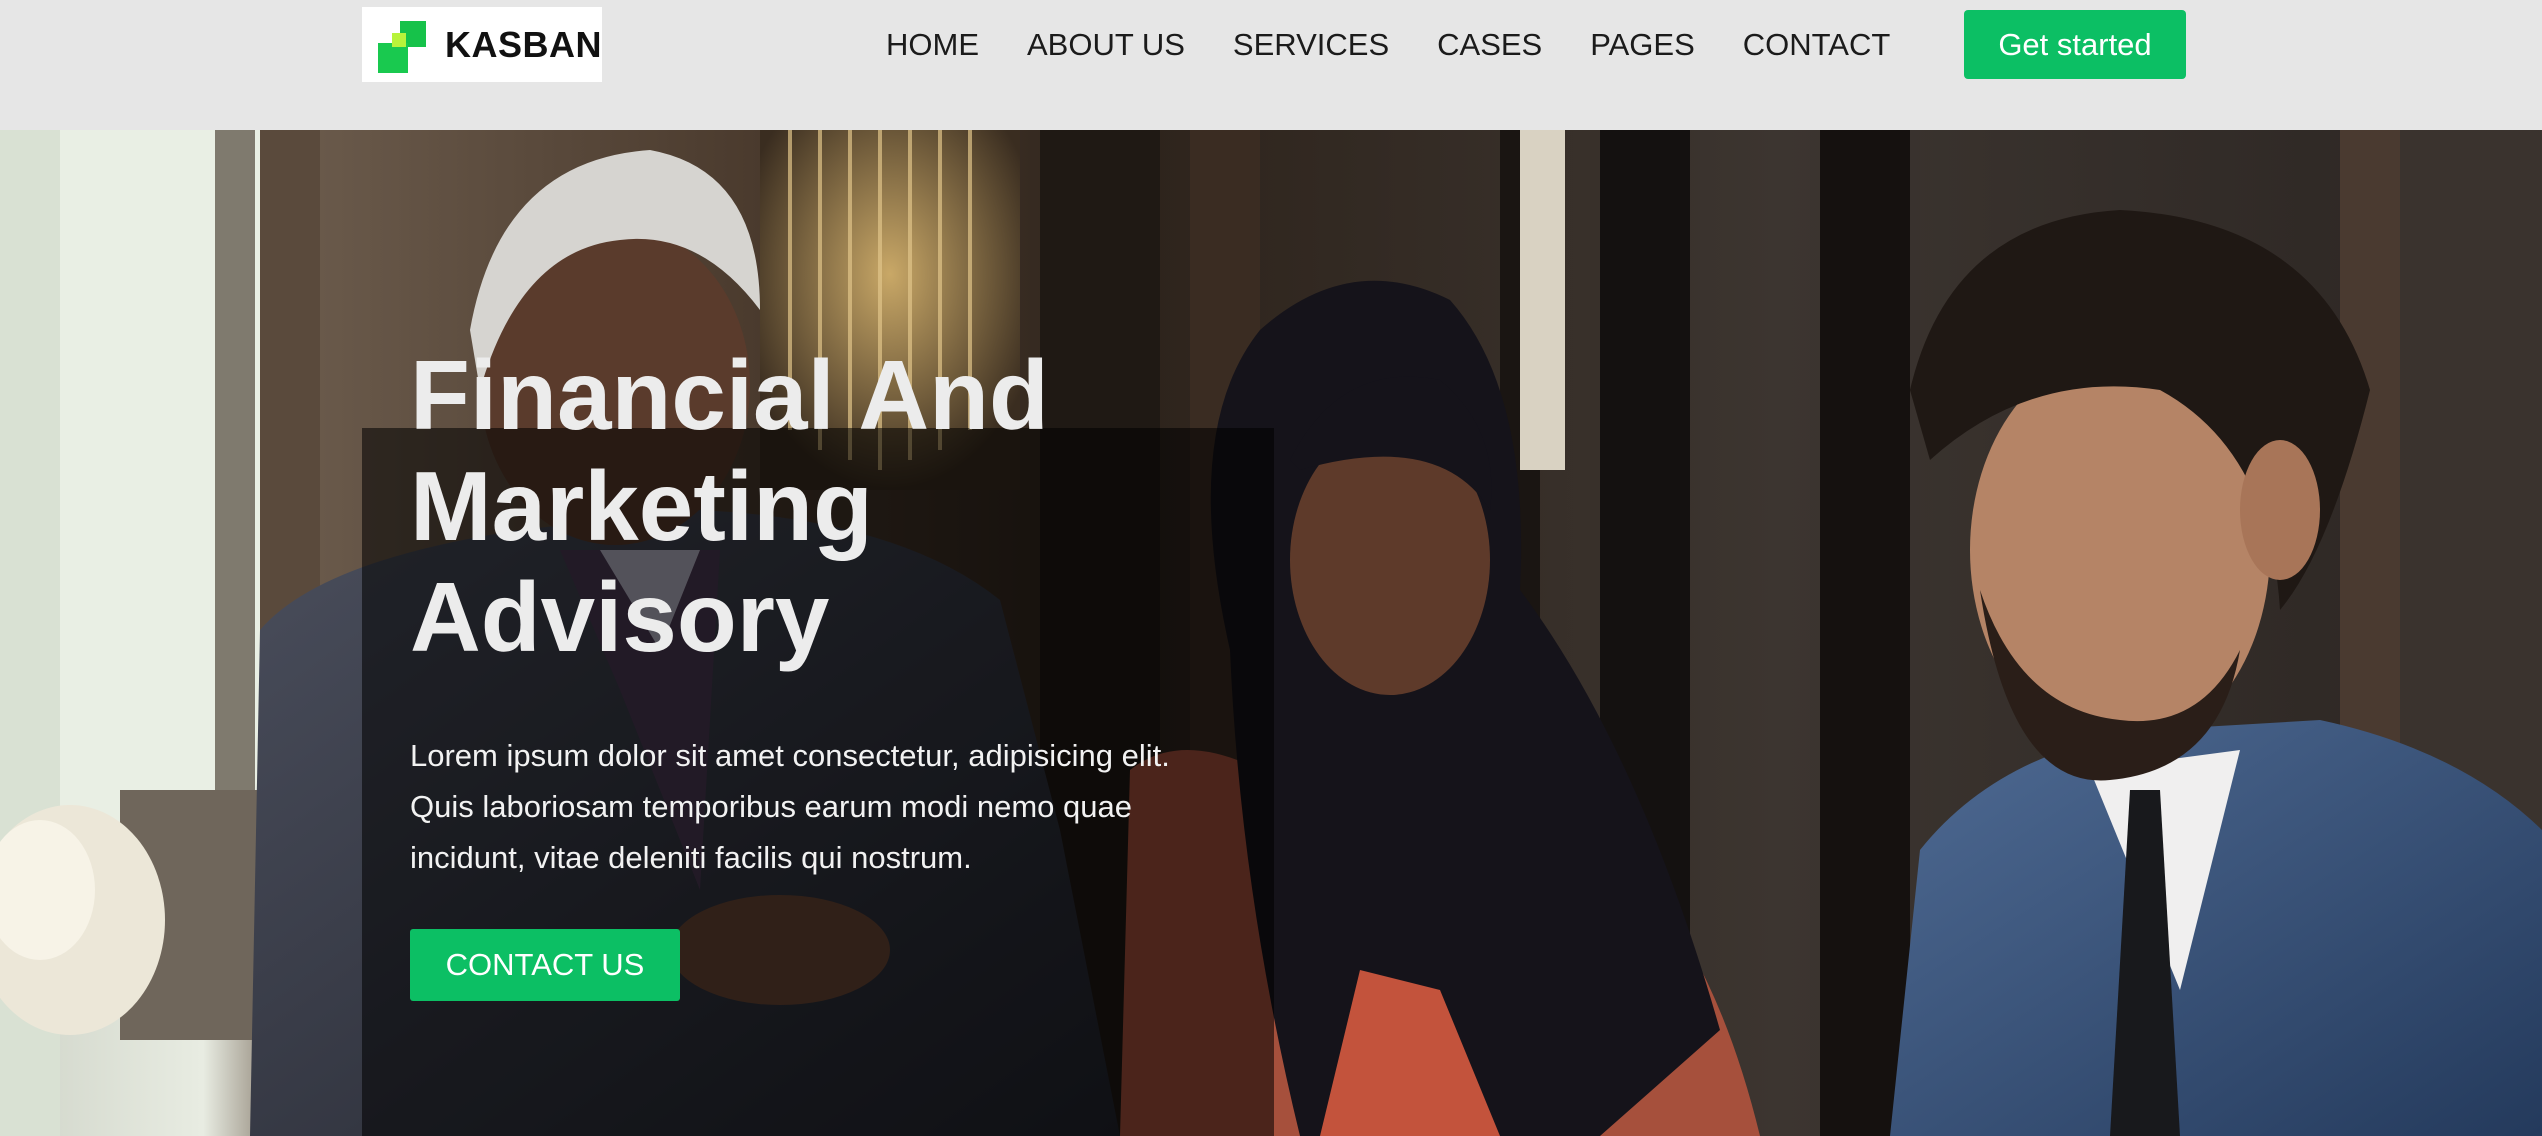  What do you see at coordinates (932, 45) in the screenshot?
I see `nav-item-home: HOME` at bounding box center [932, 45].